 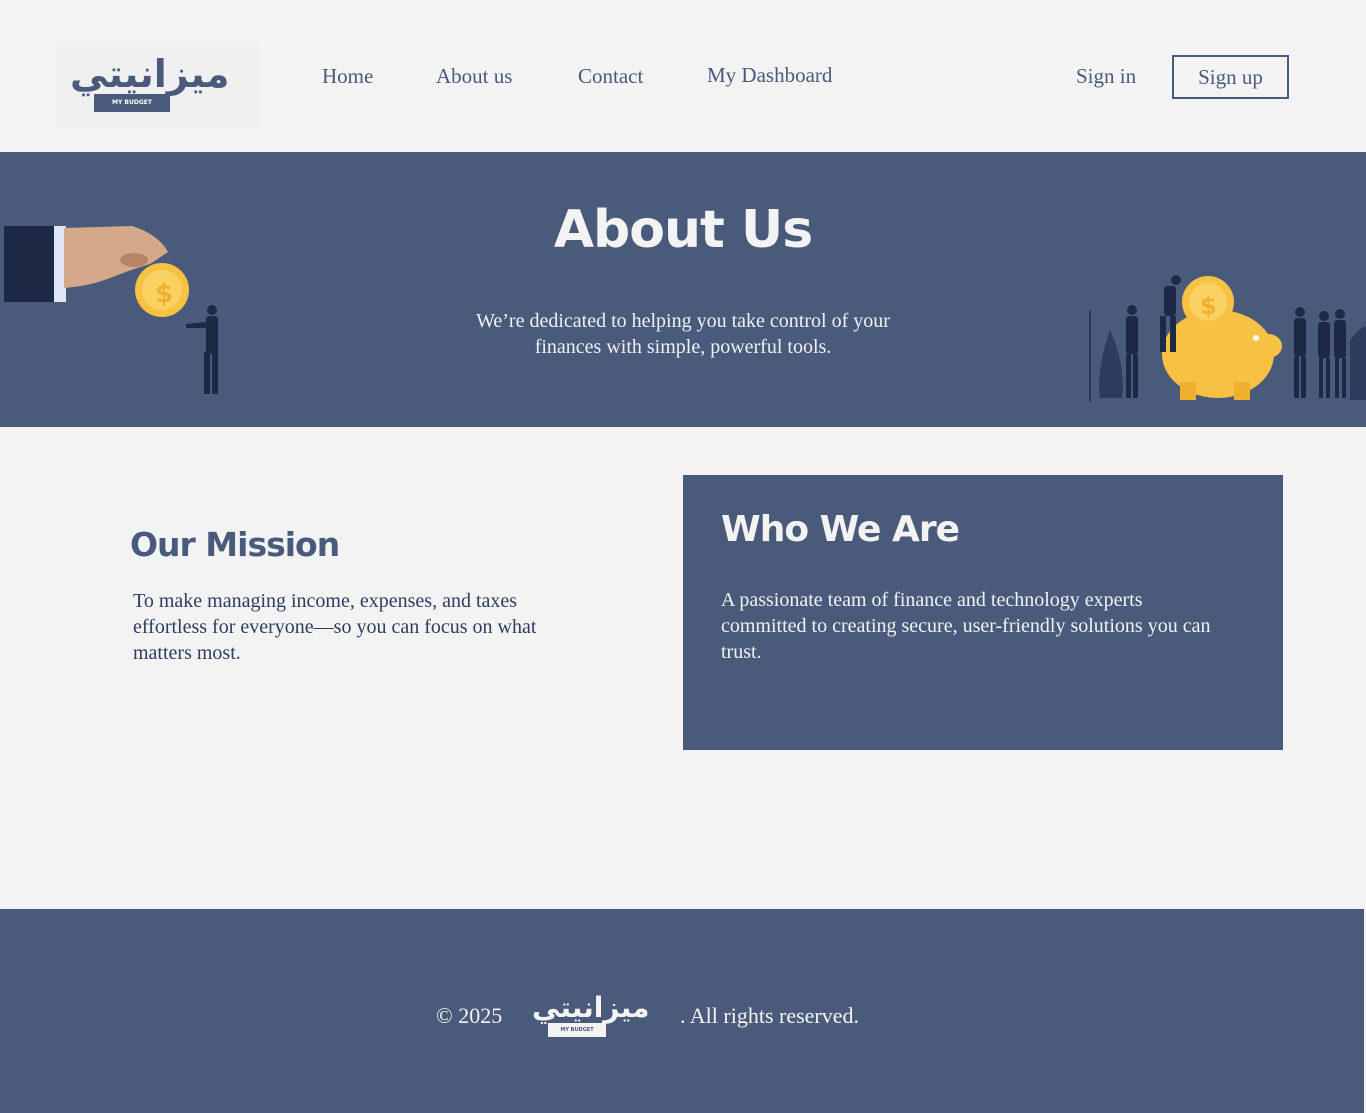 I want to click on footer-logo: ميزانيتي MY BUDGET, so click(x=603, y=1015).